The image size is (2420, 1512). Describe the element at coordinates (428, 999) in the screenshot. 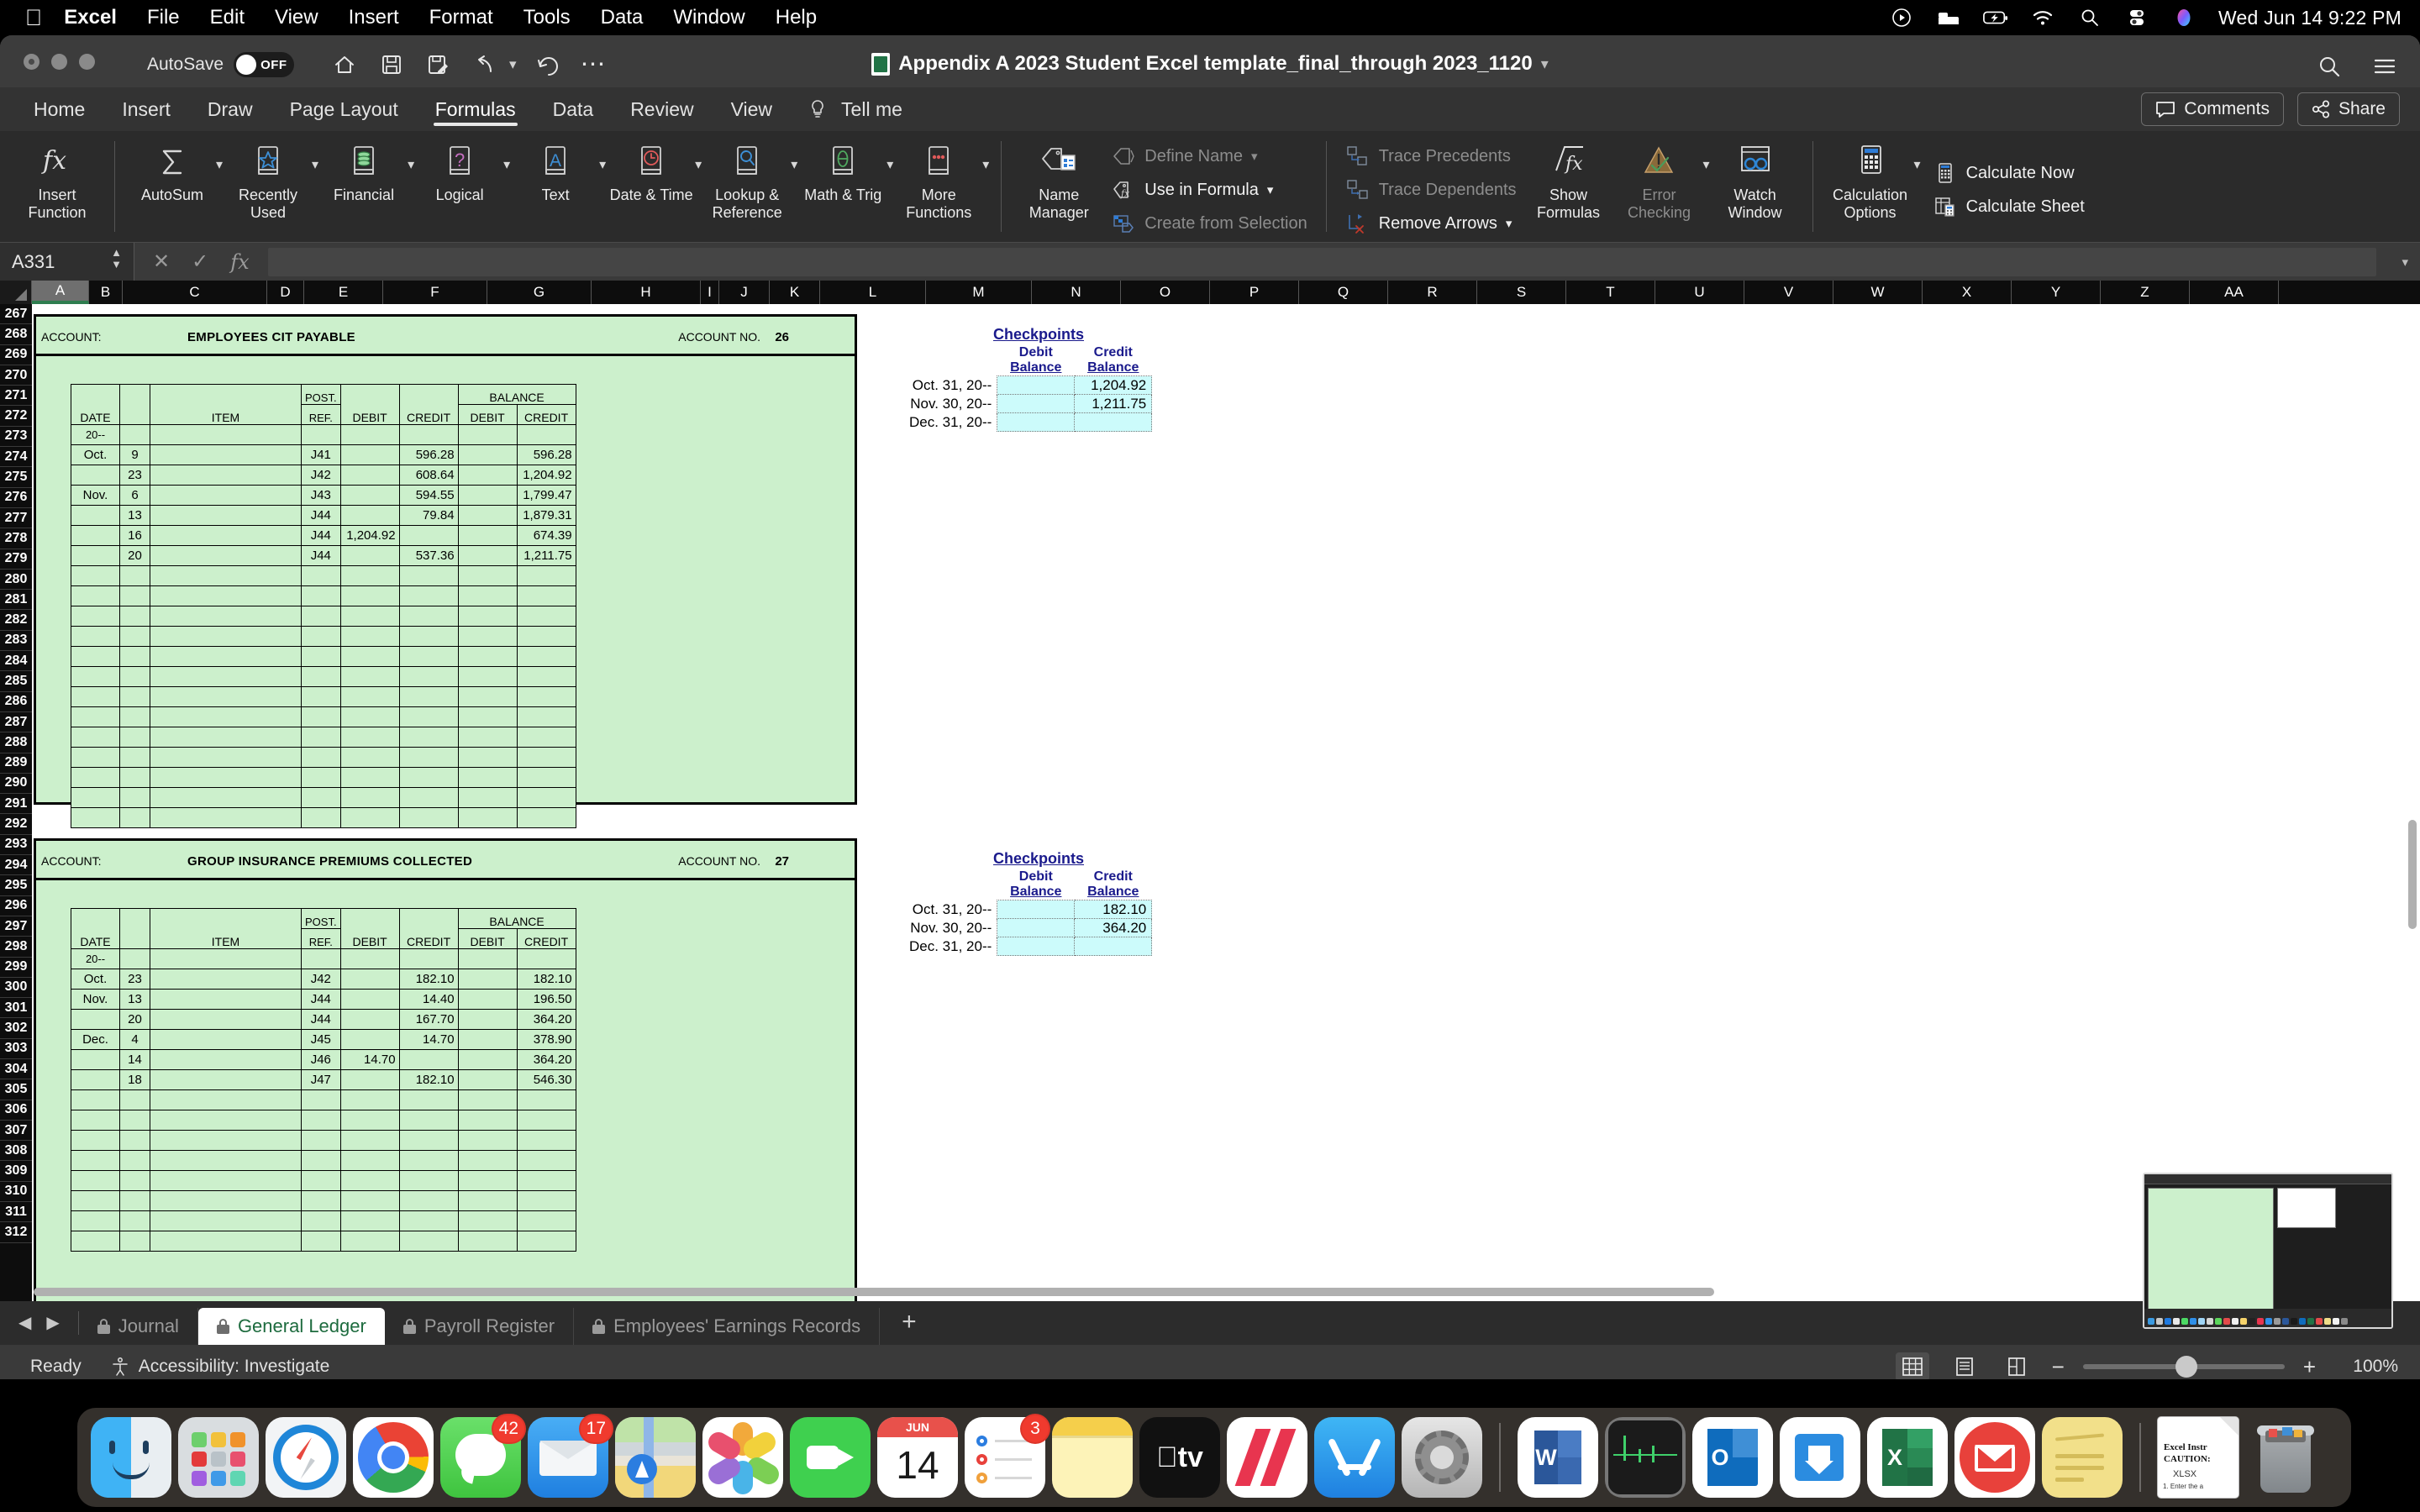

I see `cell-credit: 14.40` at that location.